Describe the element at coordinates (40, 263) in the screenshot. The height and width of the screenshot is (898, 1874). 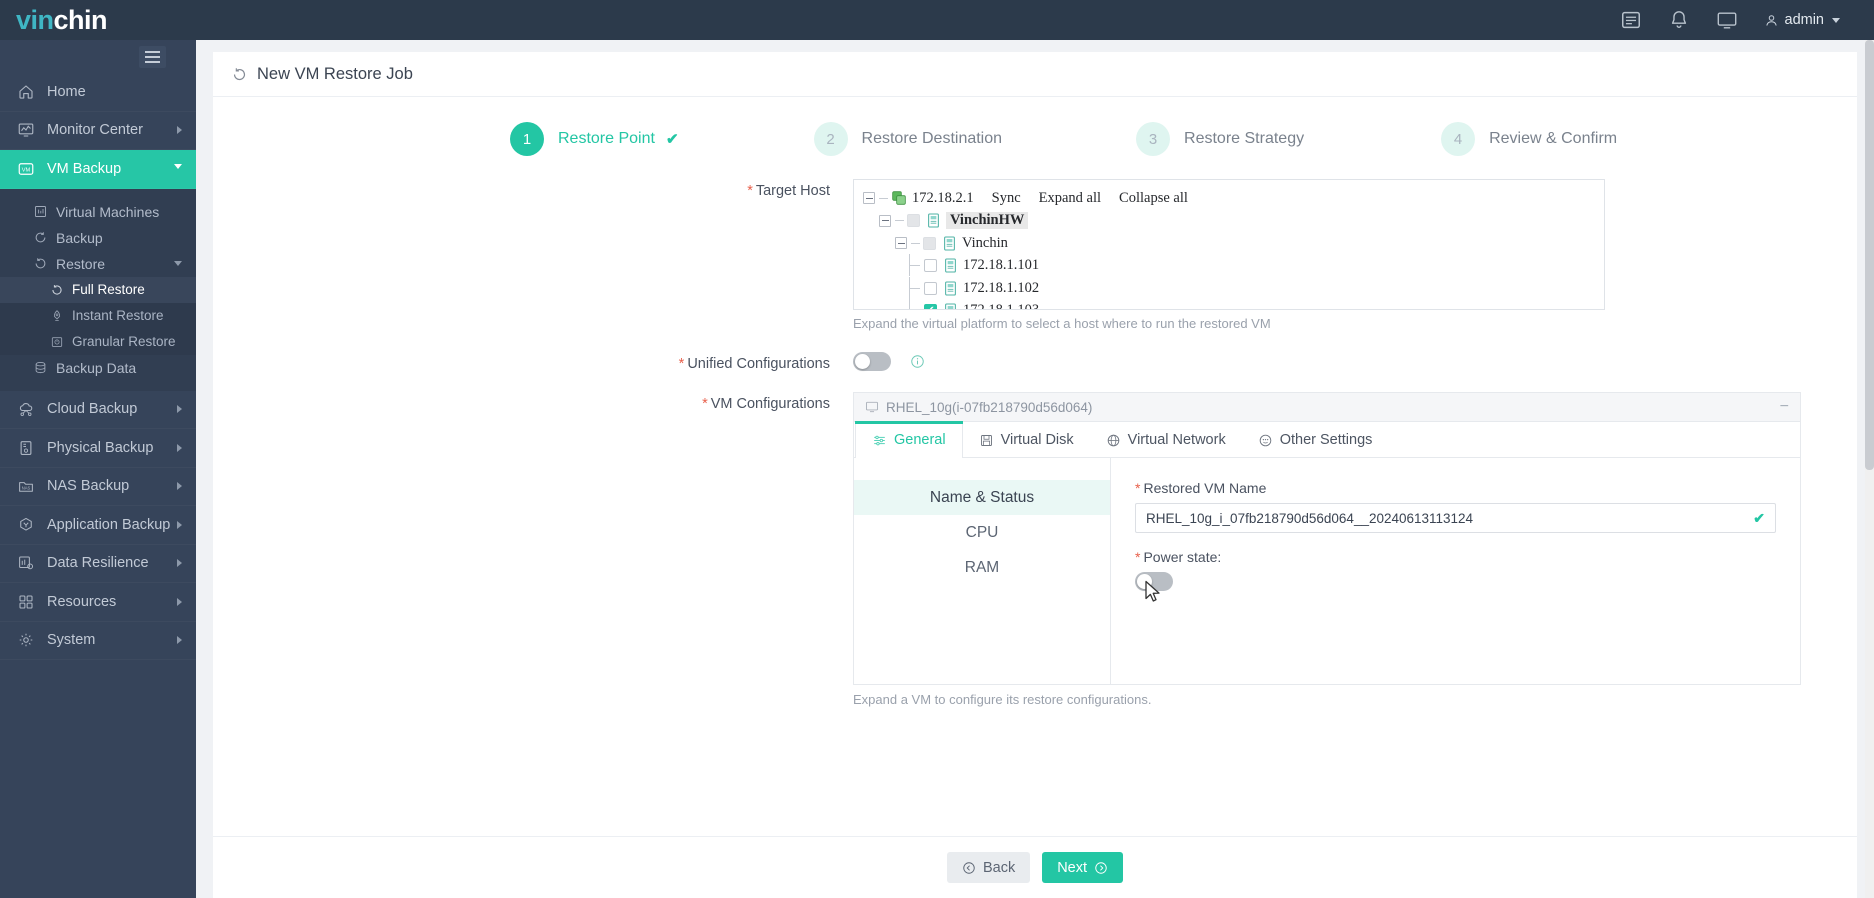
I see `restore-icon` at that location.